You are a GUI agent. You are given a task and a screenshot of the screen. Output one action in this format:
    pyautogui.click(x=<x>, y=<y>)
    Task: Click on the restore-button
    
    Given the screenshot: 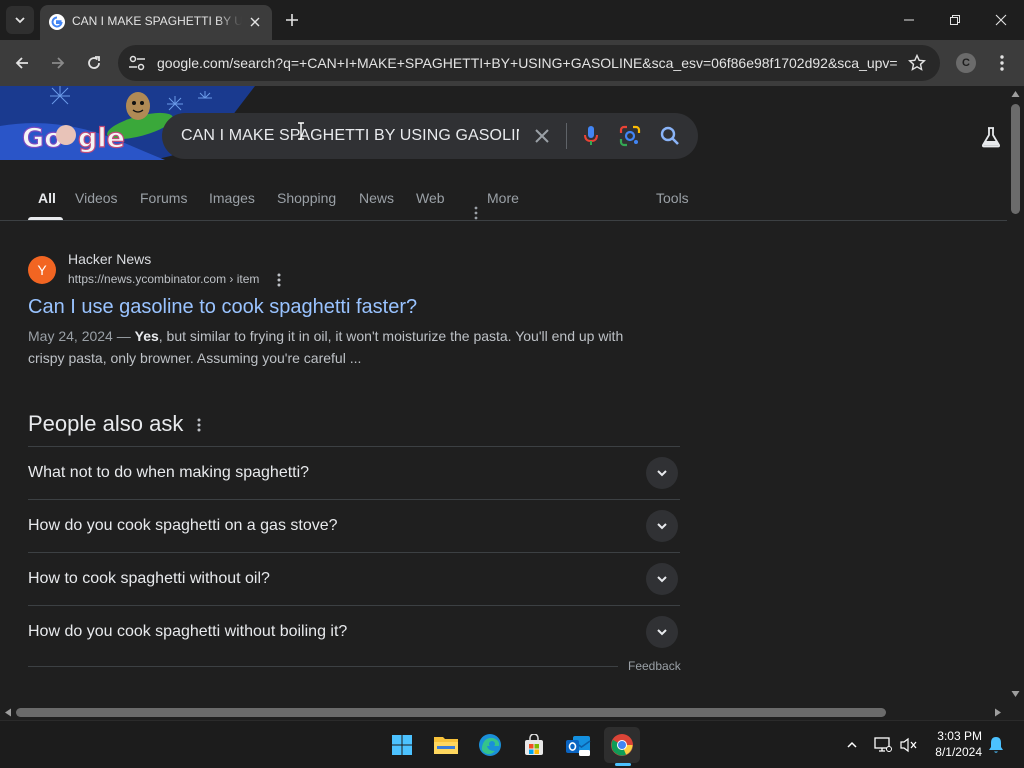 What is the action you would take?
    pyautogui.click(x=955, y=20)
    